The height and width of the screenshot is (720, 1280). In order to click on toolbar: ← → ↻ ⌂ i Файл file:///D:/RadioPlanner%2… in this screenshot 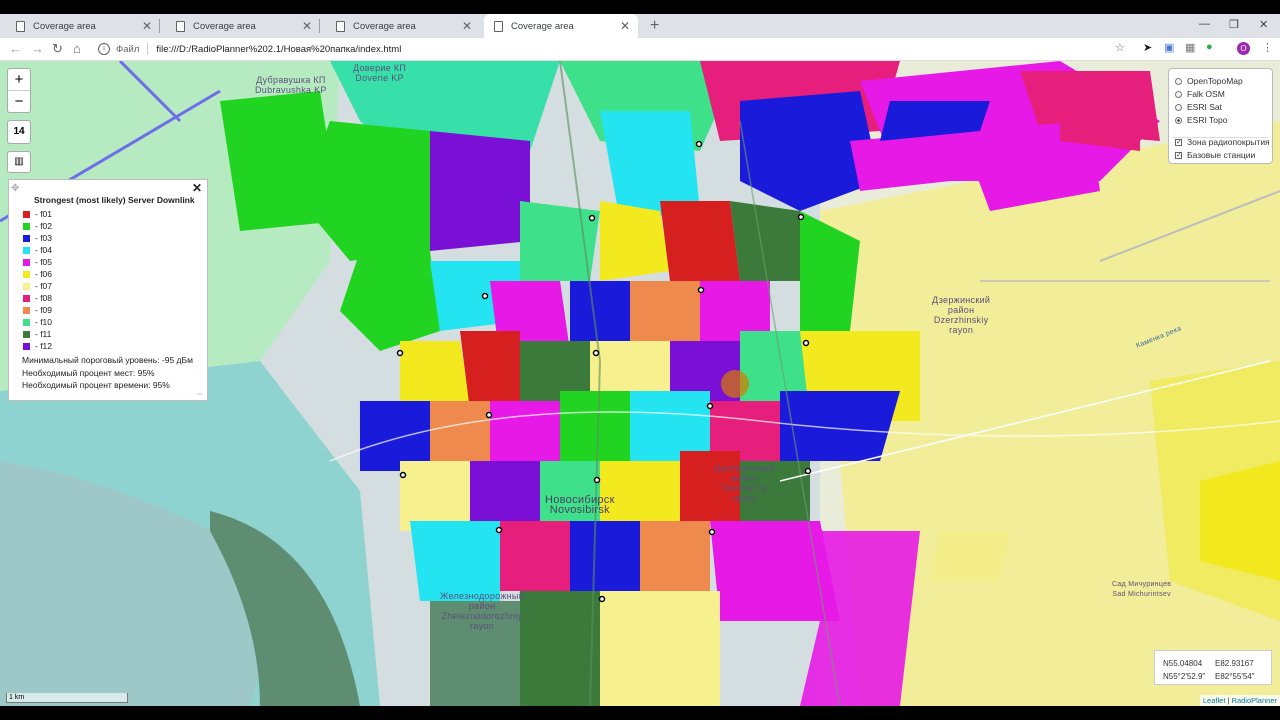, I will do `click(640, 49)`.